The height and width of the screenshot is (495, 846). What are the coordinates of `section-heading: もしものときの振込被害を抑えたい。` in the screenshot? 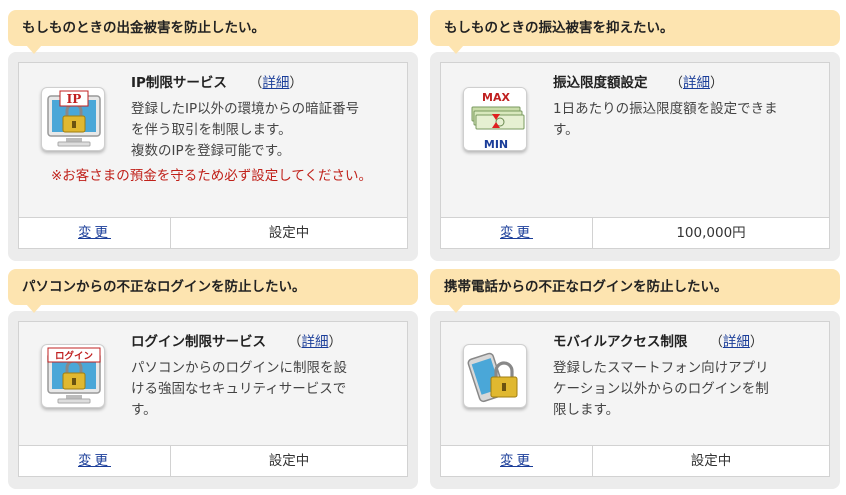 It's located at (635, 32).